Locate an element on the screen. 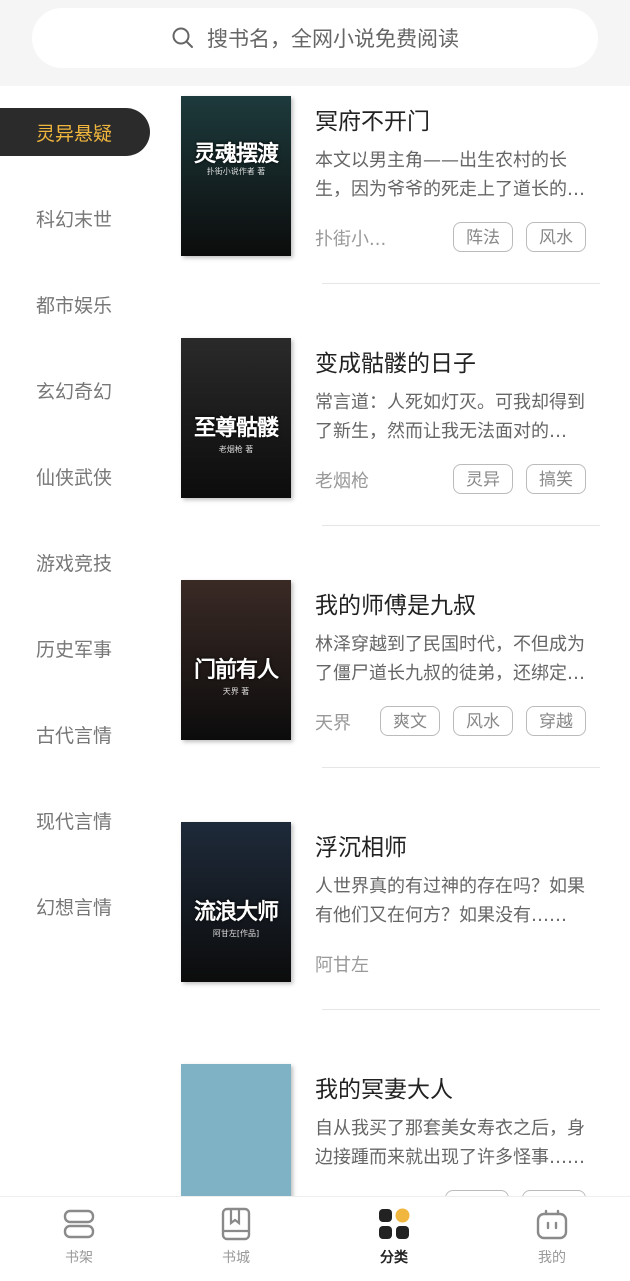 Image resolution: width=630 pixels, height=1281 pixels. cover-title: 至尊骷髅 is located at coordinates (236, 428).